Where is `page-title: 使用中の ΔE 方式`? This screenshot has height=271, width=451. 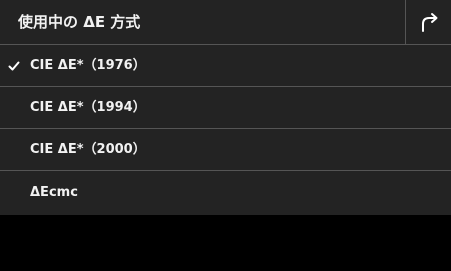
page-title: 使用中の ΔE 方式 is located at coordinates (79, 22).